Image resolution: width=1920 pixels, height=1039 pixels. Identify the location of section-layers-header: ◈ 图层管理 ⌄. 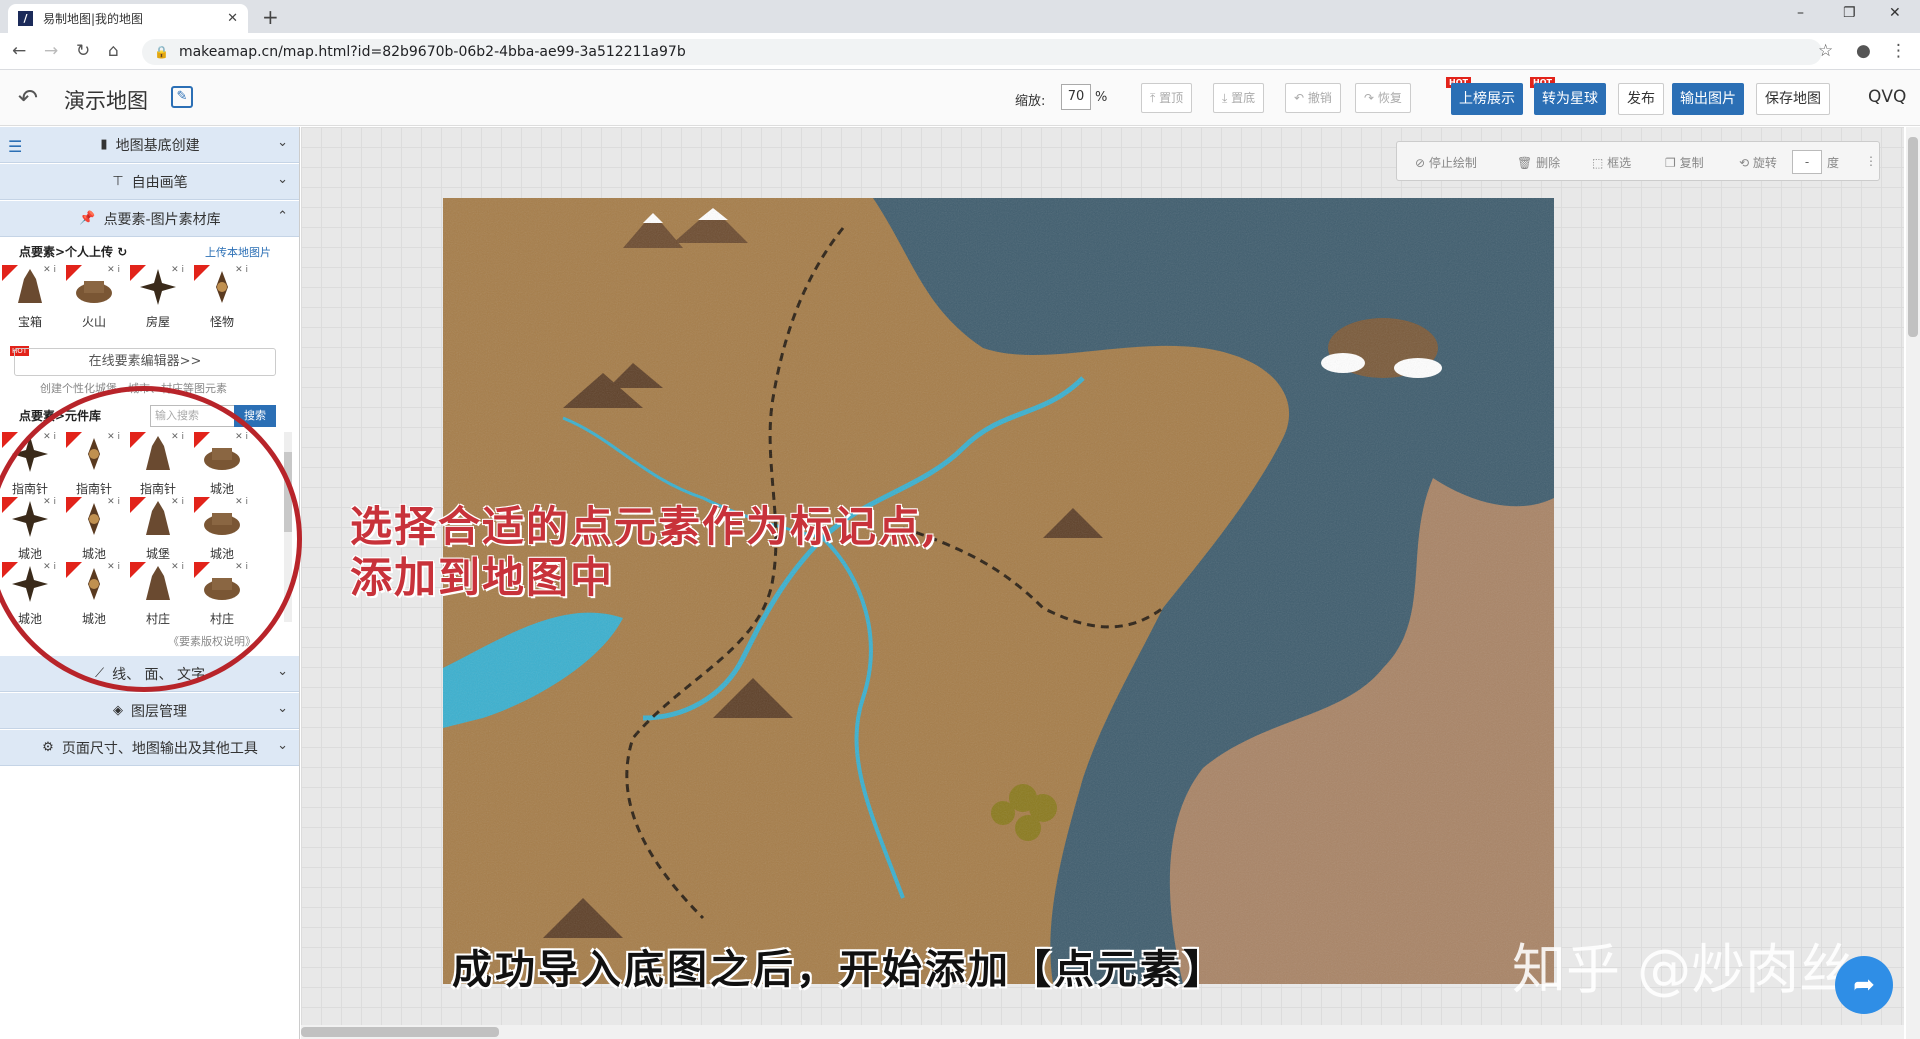
(149, 711).